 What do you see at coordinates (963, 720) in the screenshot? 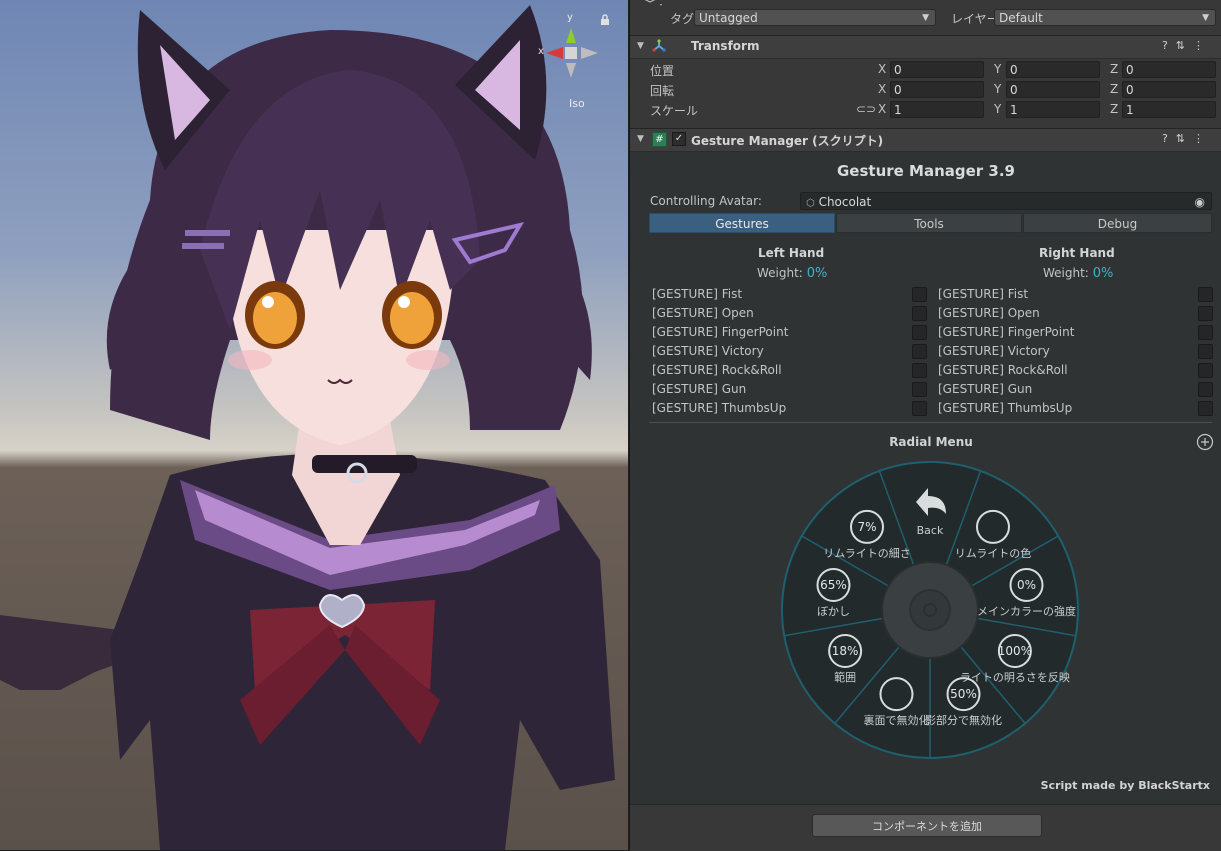
I see `radial-item-label: 影部分で無効化` at bounding box center [963, 720].